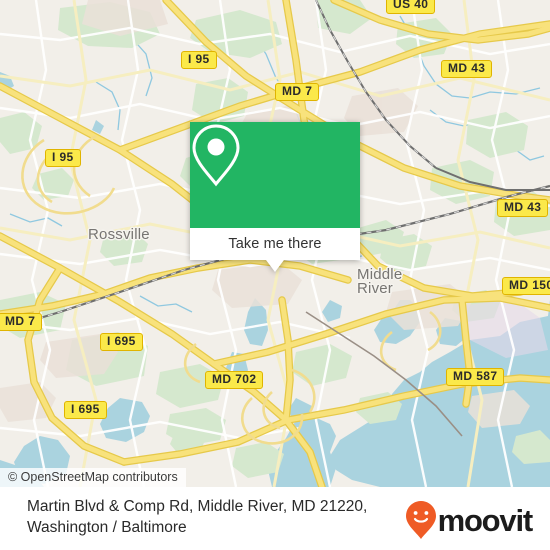  Describe the element at coordinates (467, 69) in the screenshot. I see `highway-shield-md-43: MD 43` at that location.